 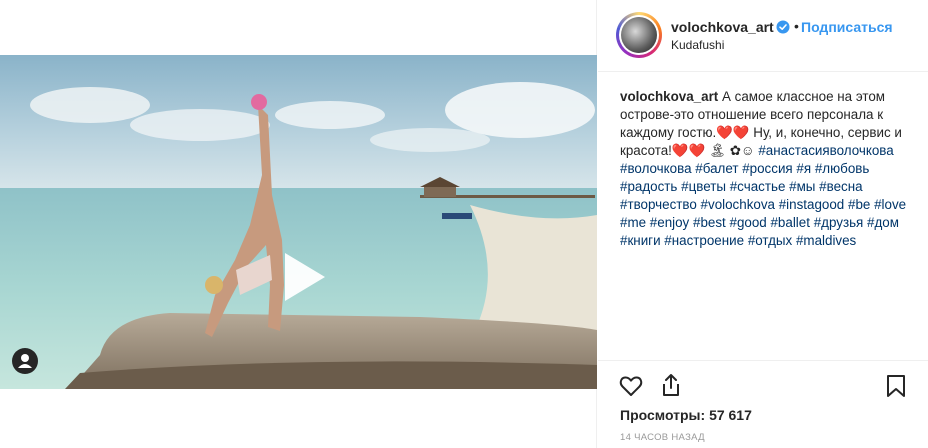 I want to click on views-label: Просмотры:, so click(x=663, y=415).